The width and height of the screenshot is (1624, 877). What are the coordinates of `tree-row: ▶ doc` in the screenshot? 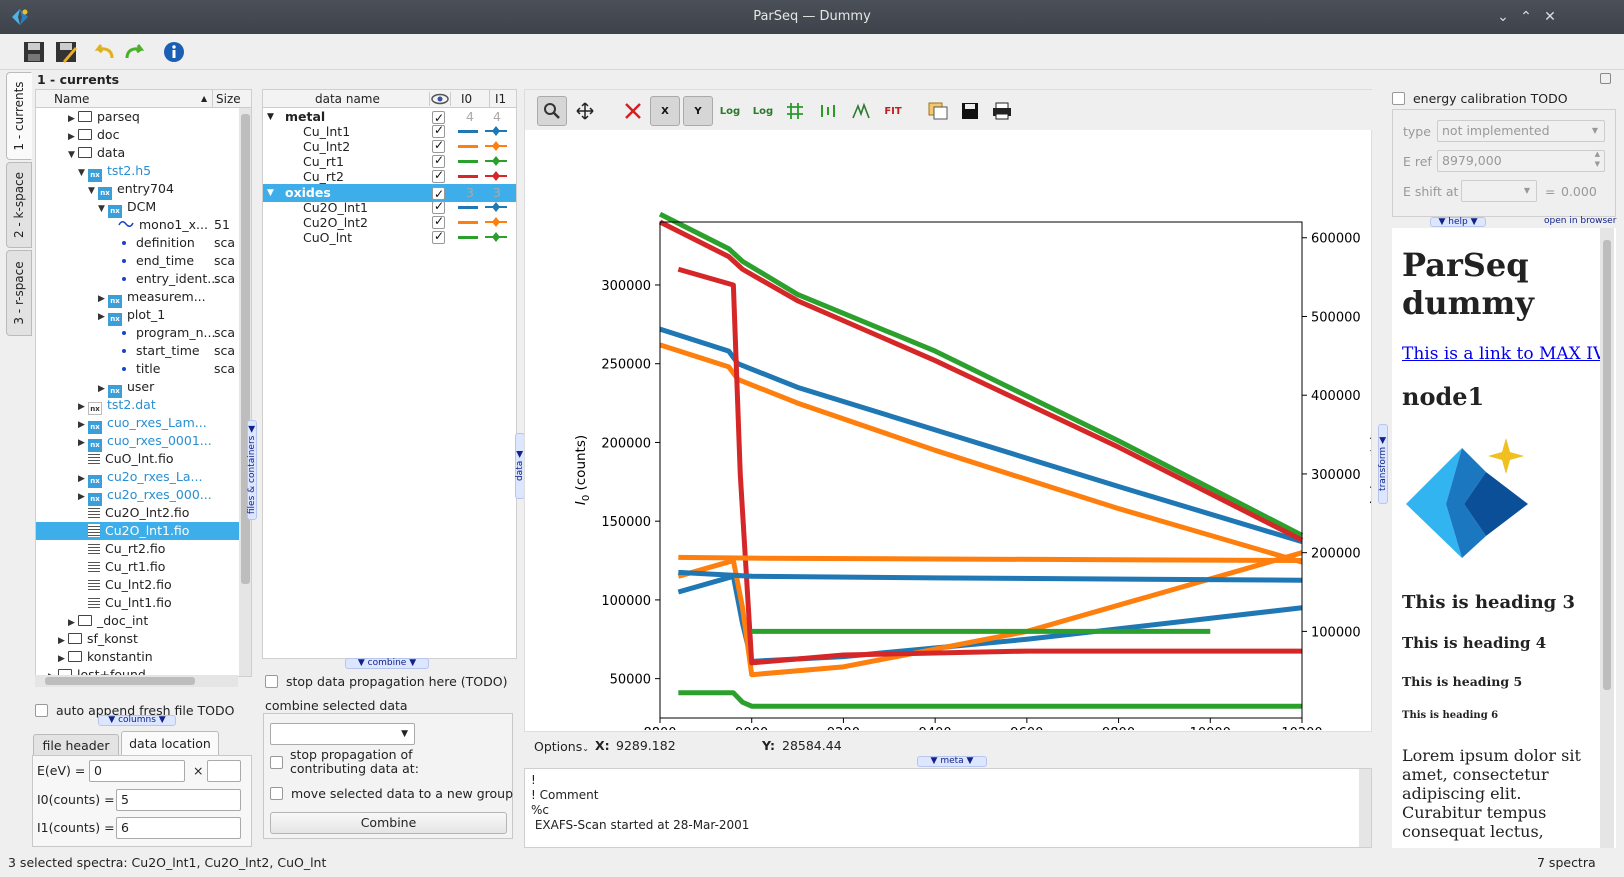 It's located at (137, 135).